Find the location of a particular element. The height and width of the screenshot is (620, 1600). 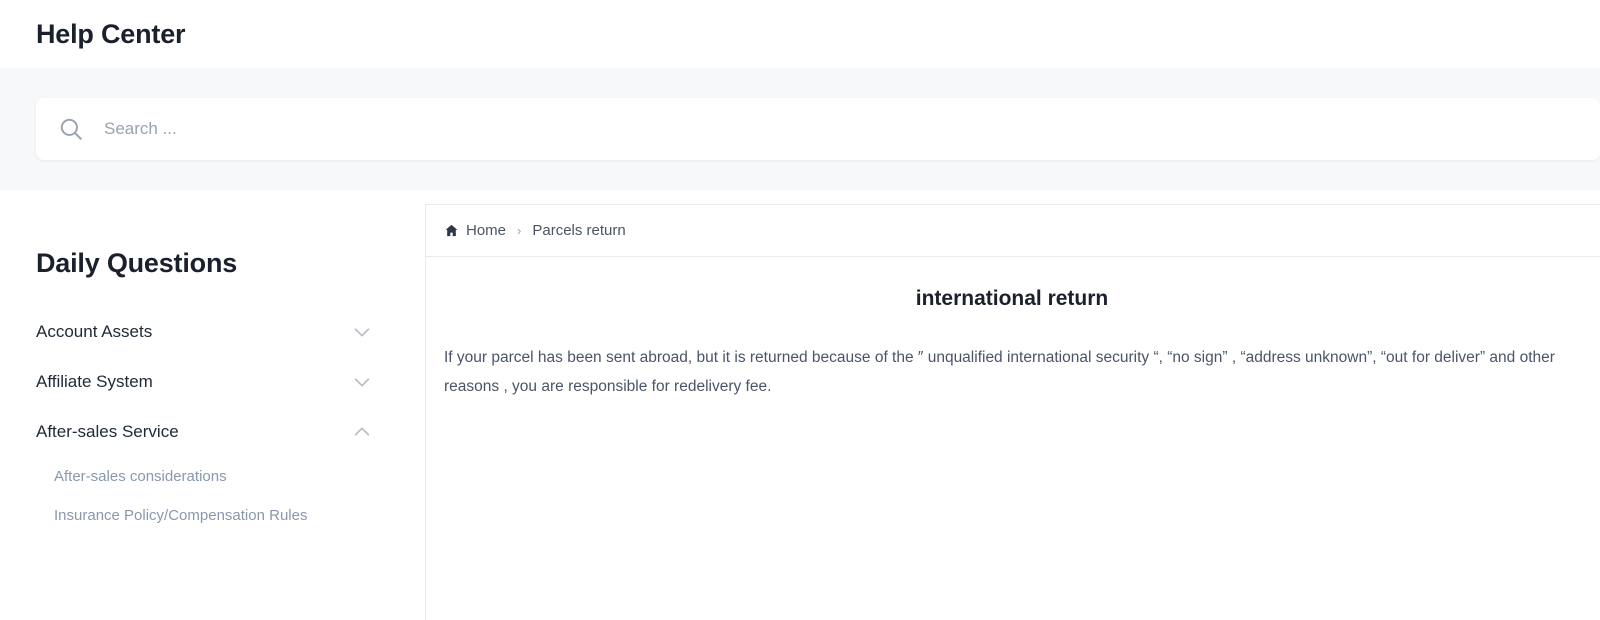

sidebar-item-affiliate-system: Affiliate System is located at coordinates (230, 382).